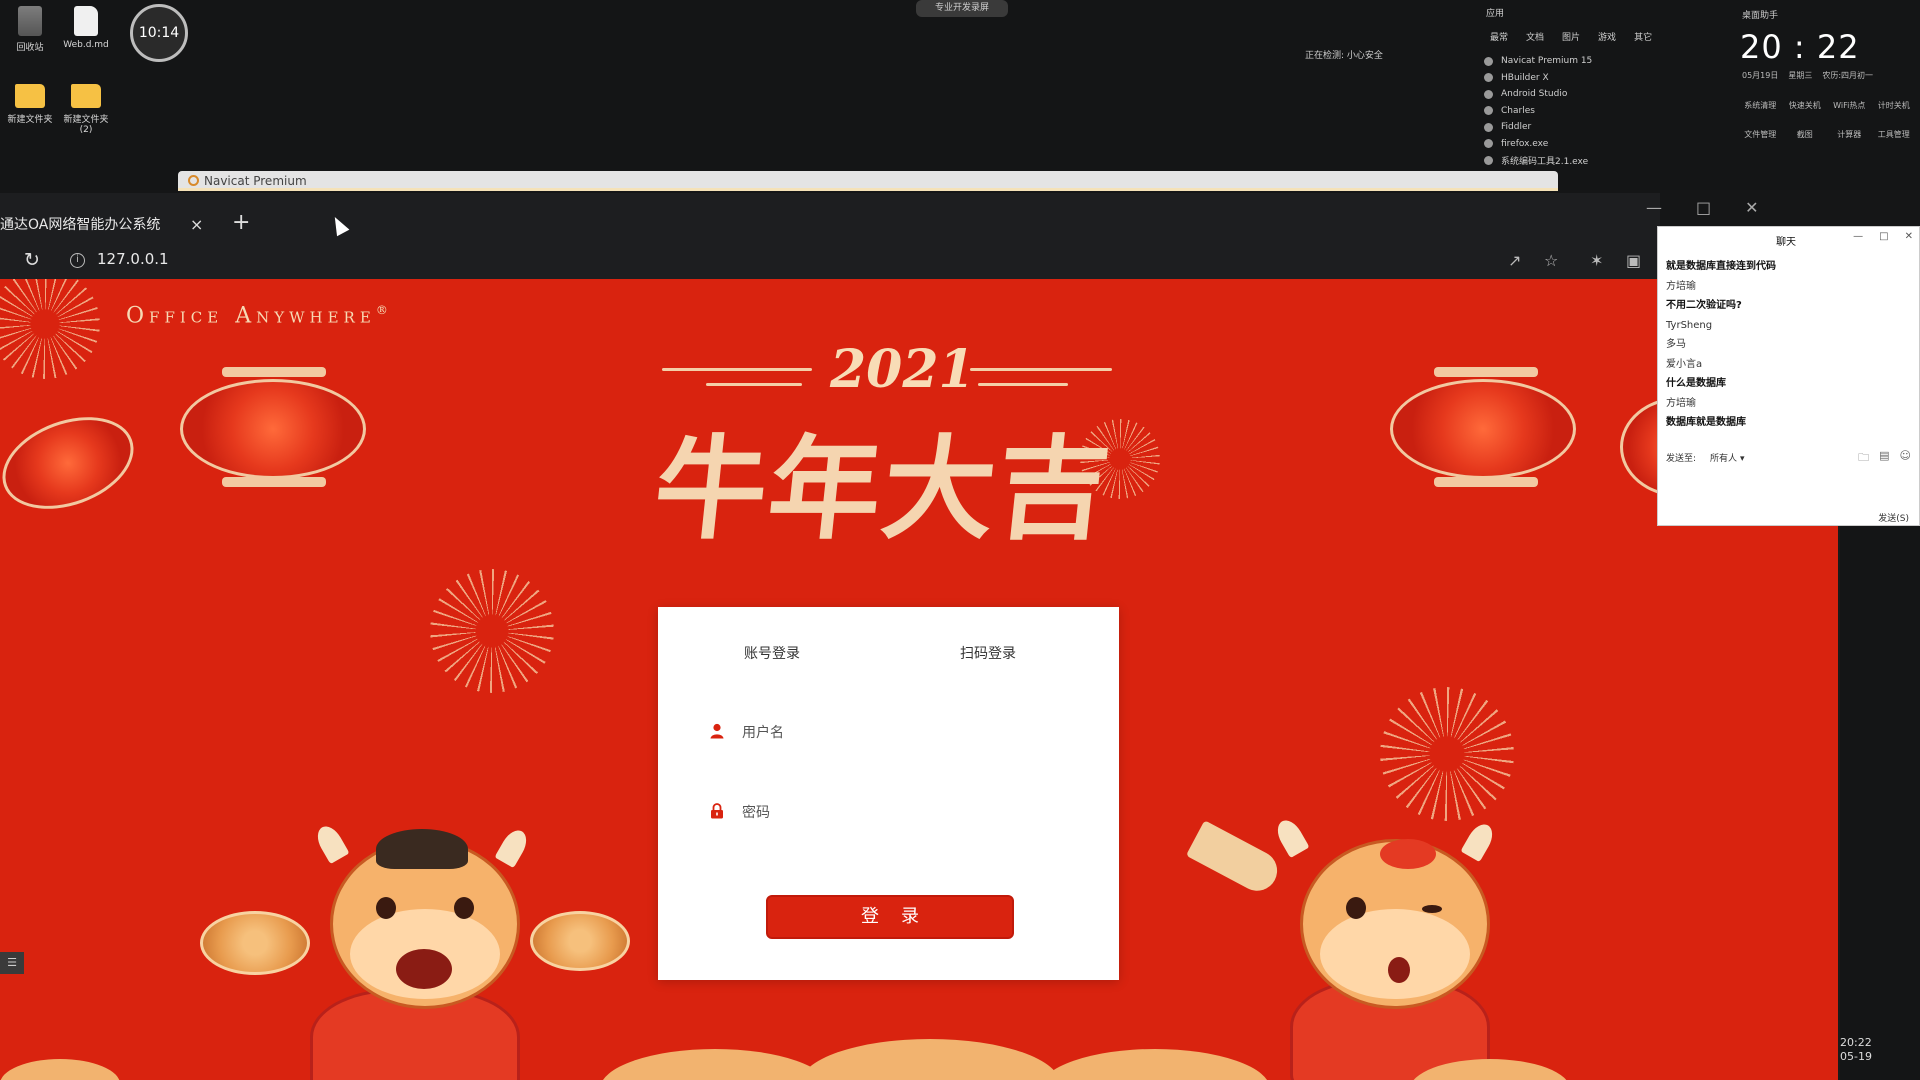  I want to click on launcher-app: Navicat Premium 15, so click(1607, 61).